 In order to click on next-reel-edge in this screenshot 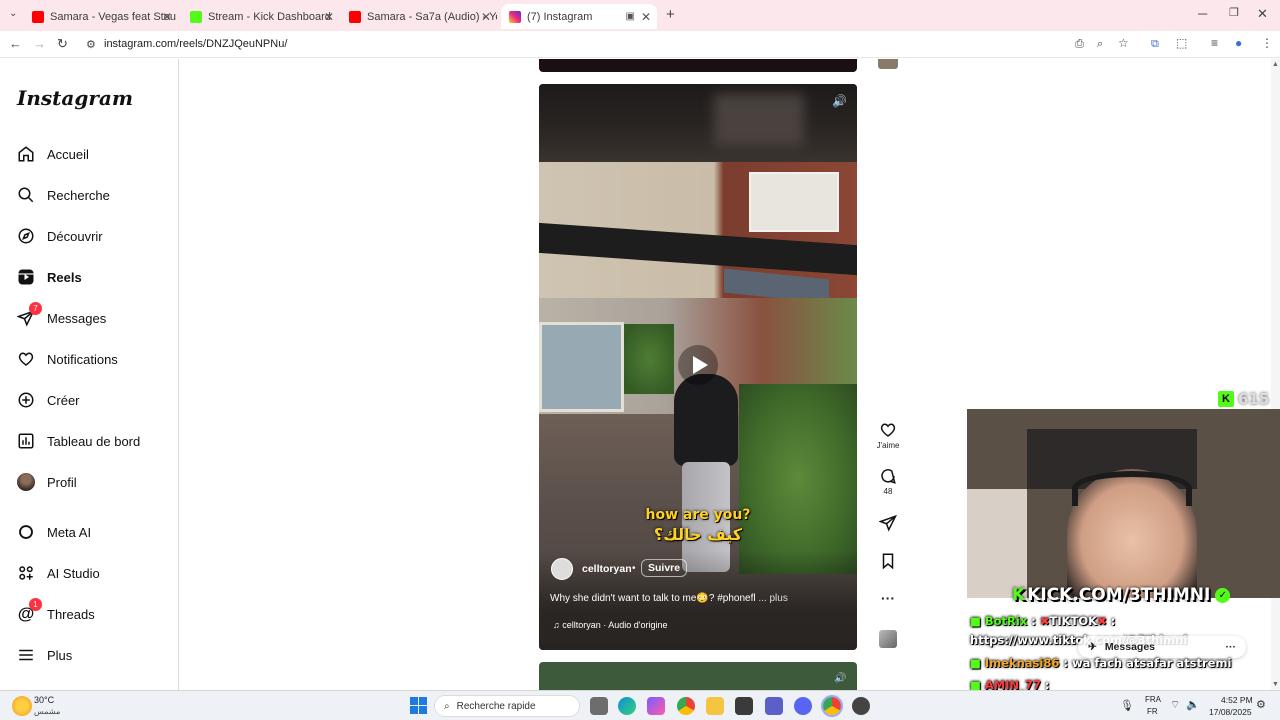, I will do `click(698, 676)`.